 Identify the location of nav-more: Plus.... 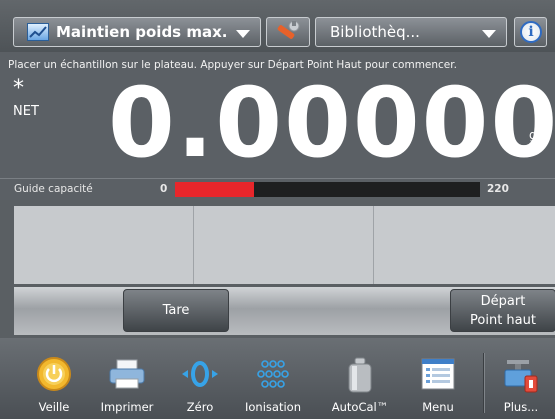
(521, 378).